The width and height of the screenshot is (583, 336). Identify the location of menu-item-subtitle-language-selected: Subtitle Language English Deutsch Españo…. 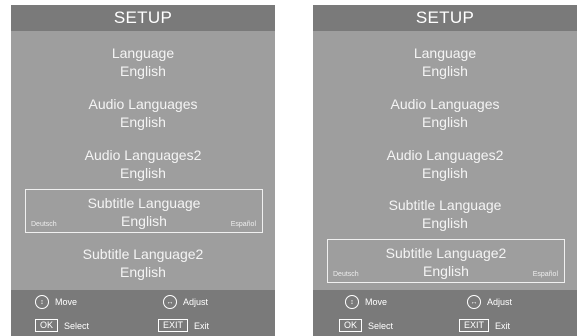
(144, 211).